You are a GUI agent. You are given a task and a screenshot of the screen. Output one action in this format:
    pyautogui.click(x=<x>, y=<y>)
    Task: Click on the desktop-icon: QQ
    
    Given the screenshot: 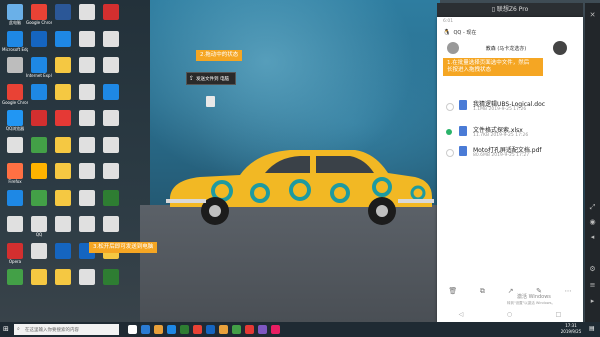 What is the action you would take?
    pyautogui.click(x=39, y=226)
    